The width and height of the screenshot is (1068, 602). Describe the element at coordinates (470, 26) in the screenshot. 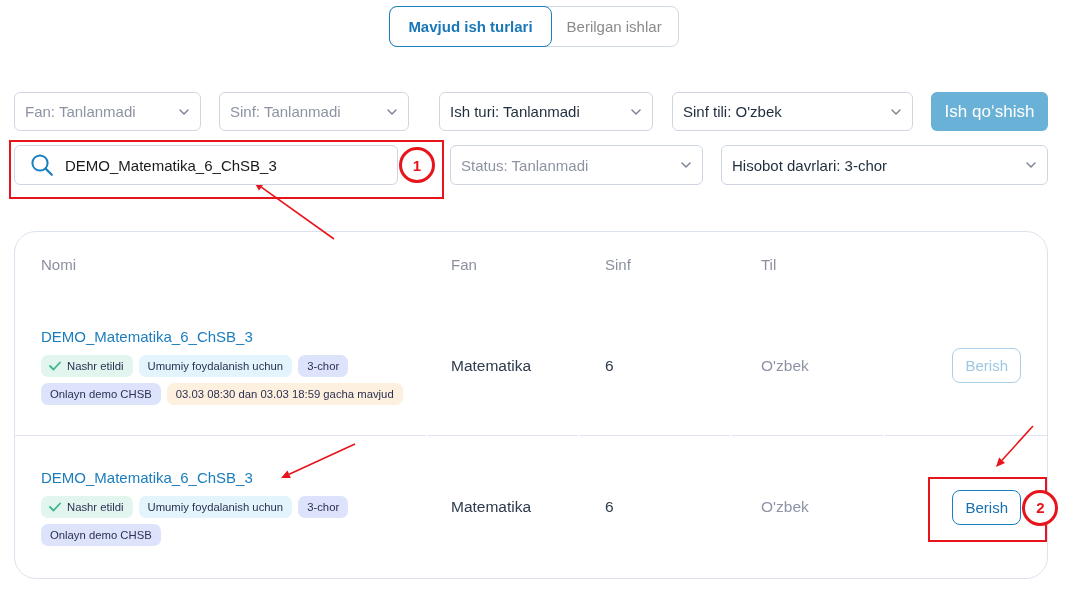

I see `tab: Mavjud ish turlari` at that location.